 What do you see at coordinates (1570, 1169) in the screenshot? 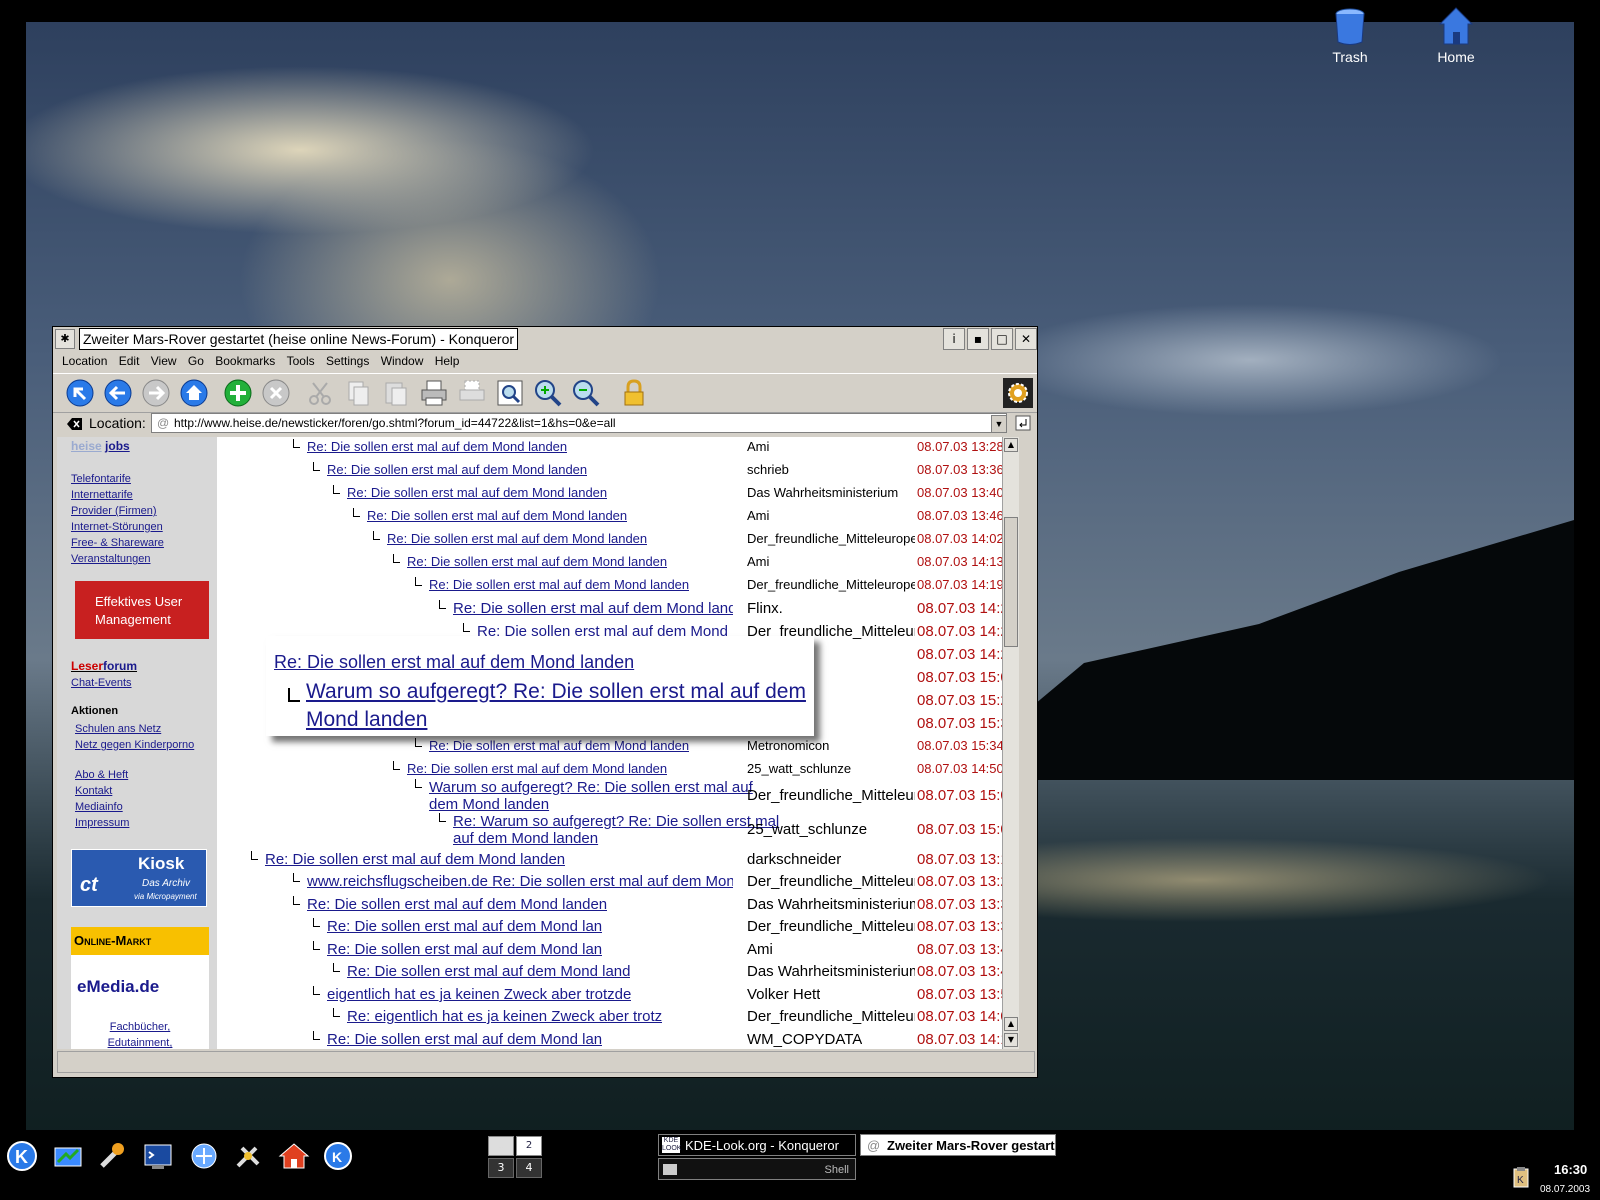
I see `clock-time: 16:30` at bounding box center [1570, 1169].